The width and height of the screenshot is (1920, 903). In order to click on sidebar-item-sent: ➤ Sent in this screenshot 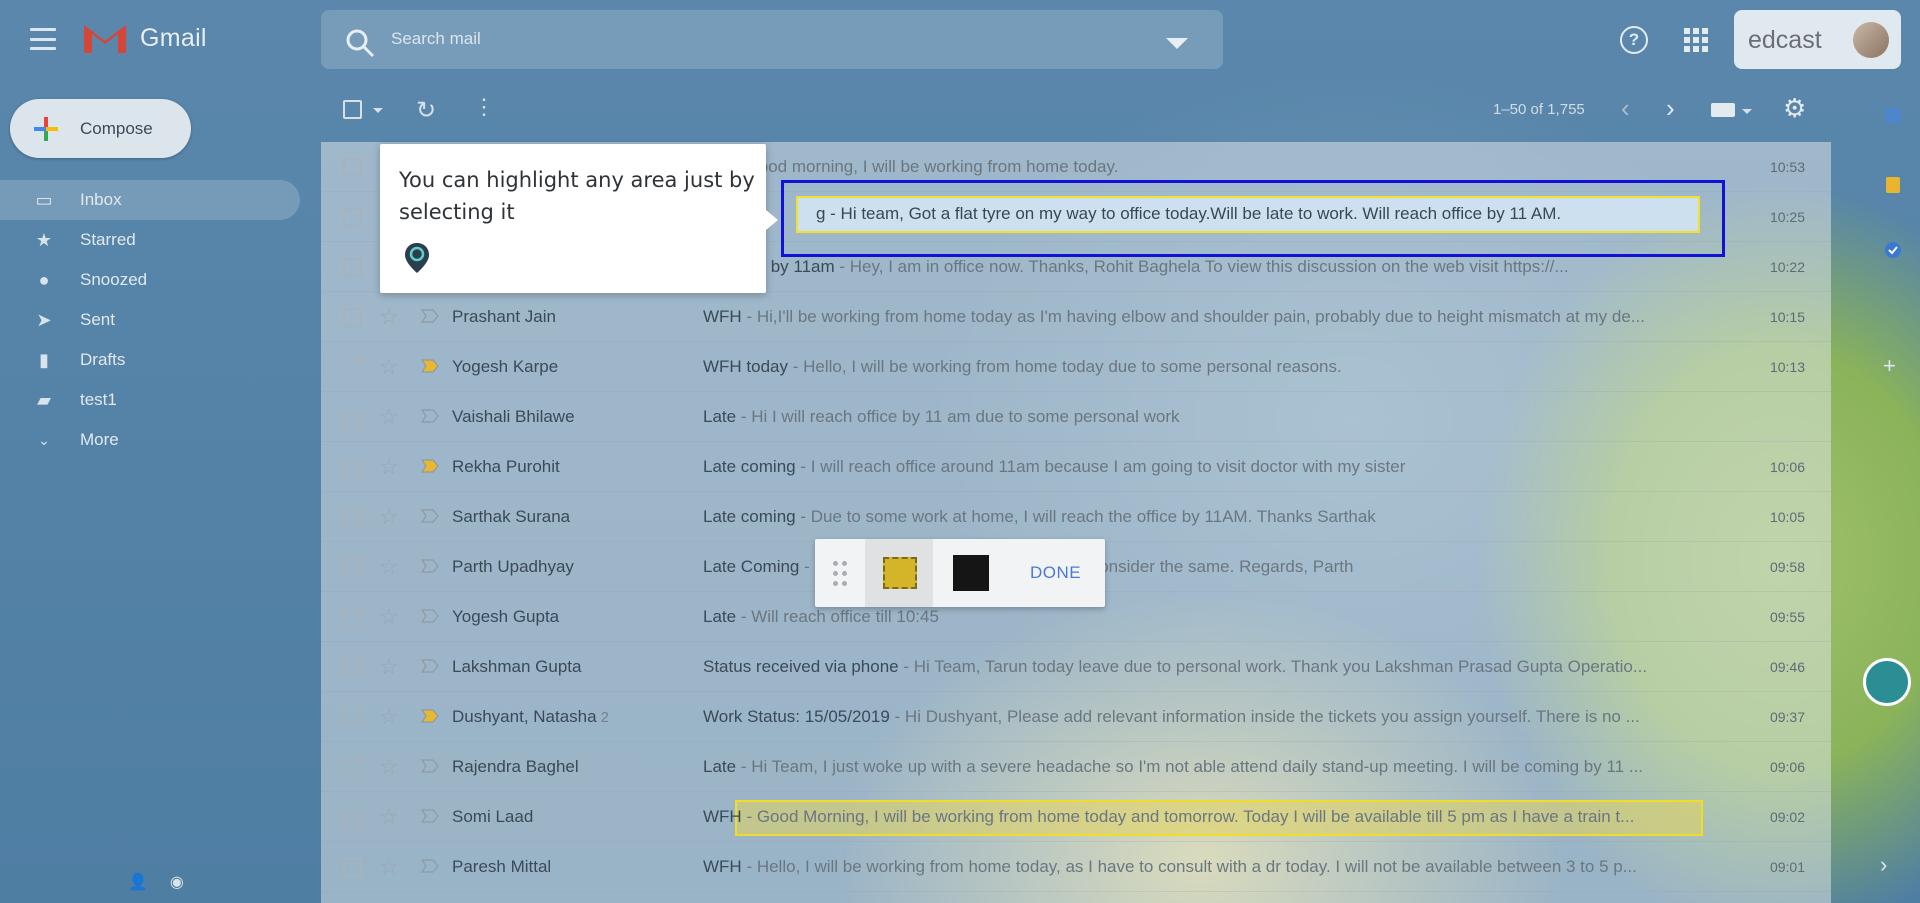, I will do `click(150, 320)`.